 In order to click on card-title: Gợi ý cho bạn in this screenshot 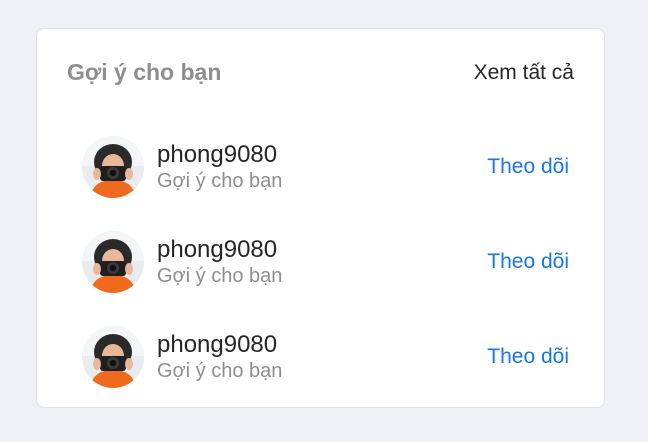, I will do `click(144, 72)`.